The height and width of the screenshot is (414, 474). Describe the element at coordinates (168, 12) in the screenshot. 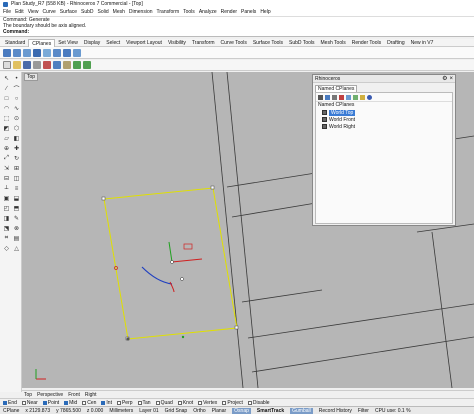

I see `menu-transform: Transform` at that location.